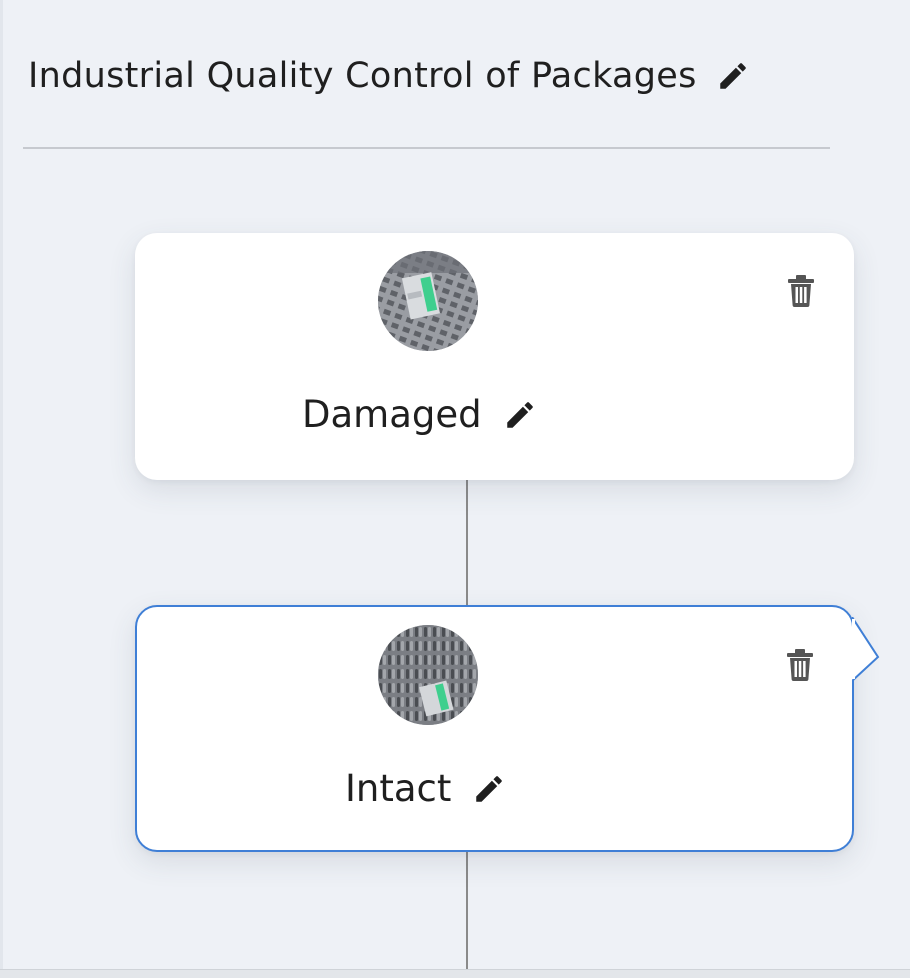  I want to click on class-label-row: Intact, so click(426, 788).